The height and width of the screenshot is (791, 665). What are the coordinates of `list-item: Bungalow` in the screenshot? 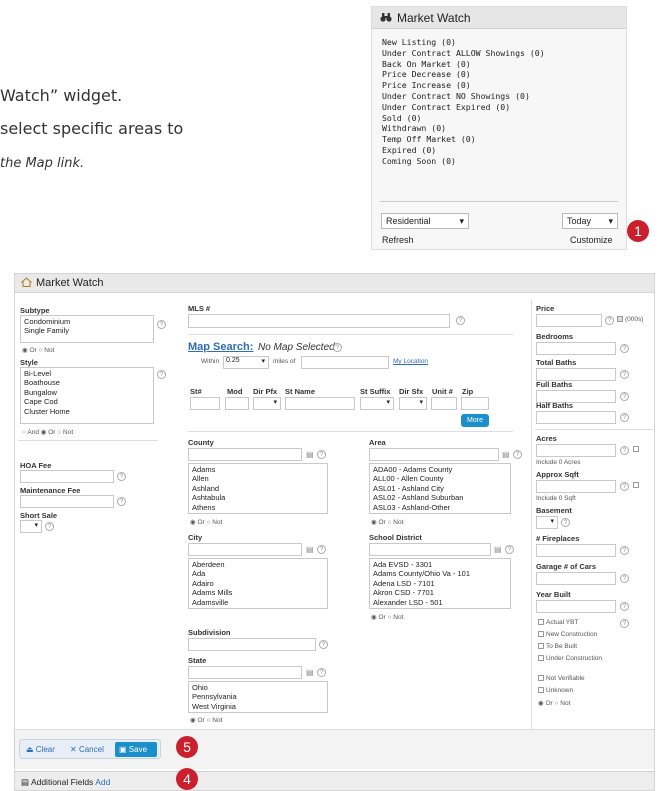 It's located at (87, 392).